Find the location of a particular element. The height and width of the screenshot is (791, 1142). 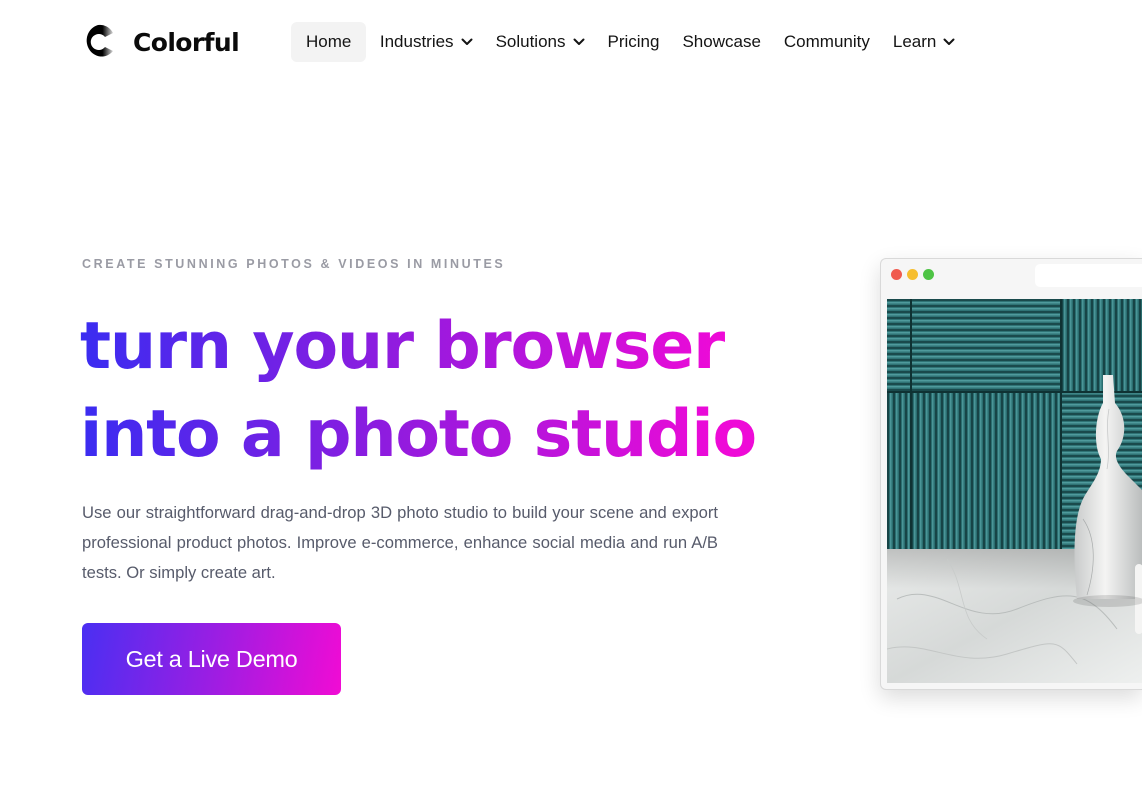

browser-preview is located at coordinates (1011, 474).